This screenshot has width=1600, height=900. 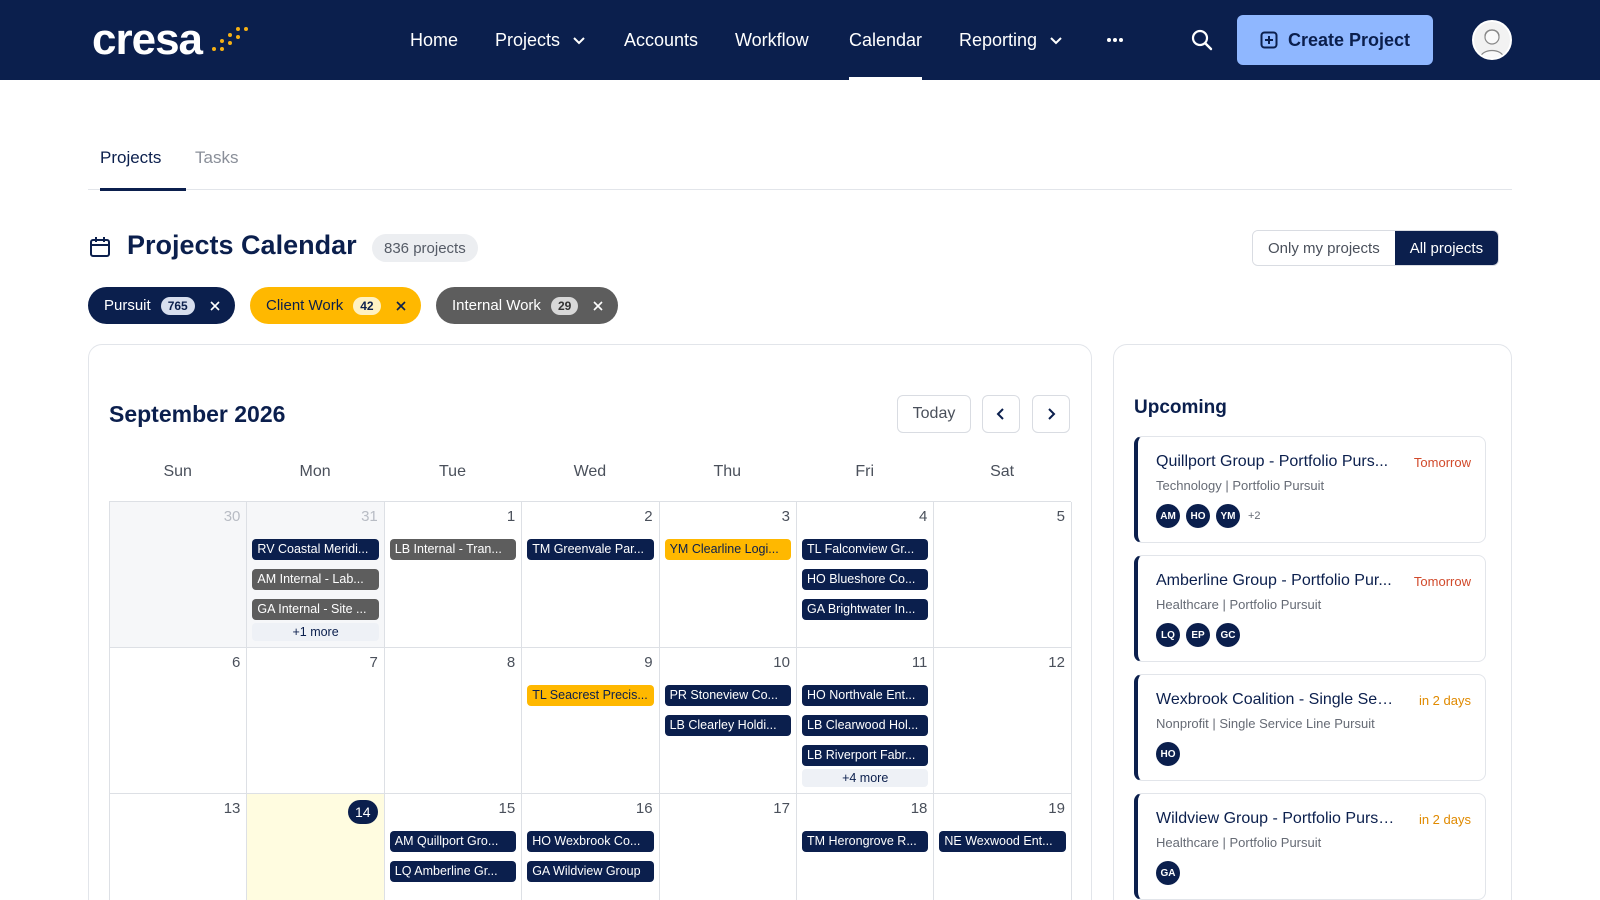 What do you see at coordinates (236, 662) in the screenshot?
I see `day-number: 6` at bounding box center [236, 662].